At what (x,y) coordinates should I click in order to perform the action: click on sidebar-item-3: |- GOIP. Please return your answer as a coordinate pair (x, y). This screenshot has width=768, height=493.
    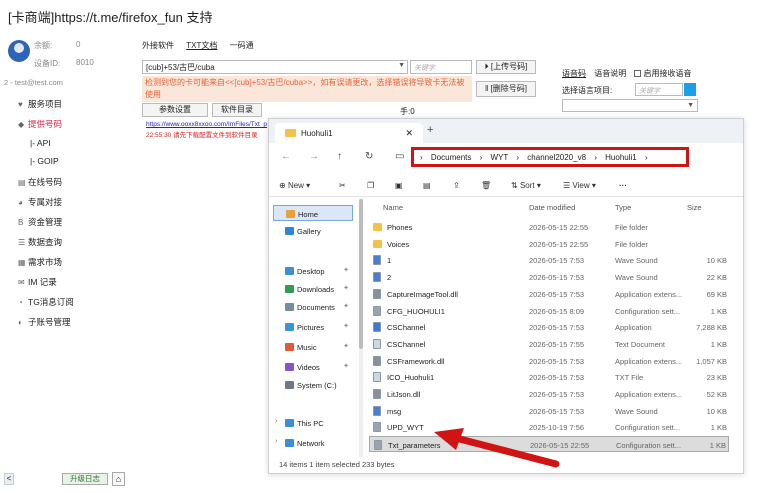
    Looking at the image, I should click on (44, 161).